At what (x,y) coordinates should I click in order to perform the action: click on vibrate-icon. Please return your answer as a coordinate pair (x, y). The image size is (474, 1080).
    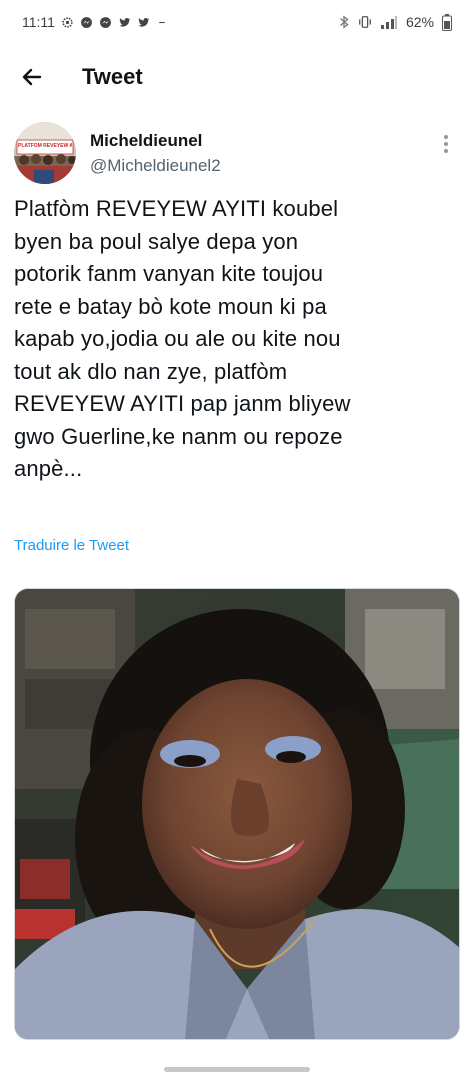
    Looking at the image, I should click on (365, 22).